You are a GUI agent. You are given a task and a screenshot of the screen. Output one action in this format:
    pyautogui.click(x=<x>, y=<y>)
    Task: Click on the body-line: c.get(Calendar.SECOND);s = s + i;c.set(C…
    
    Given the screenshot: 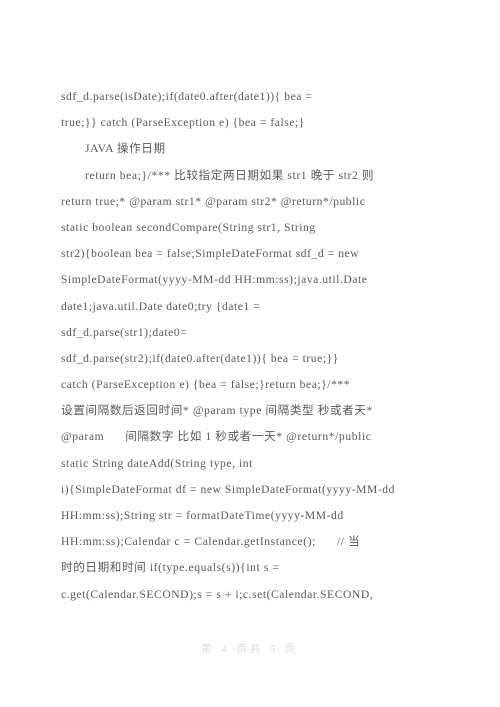 What is the action you would take?
    pyautogui.click(x=217, y=594)
    